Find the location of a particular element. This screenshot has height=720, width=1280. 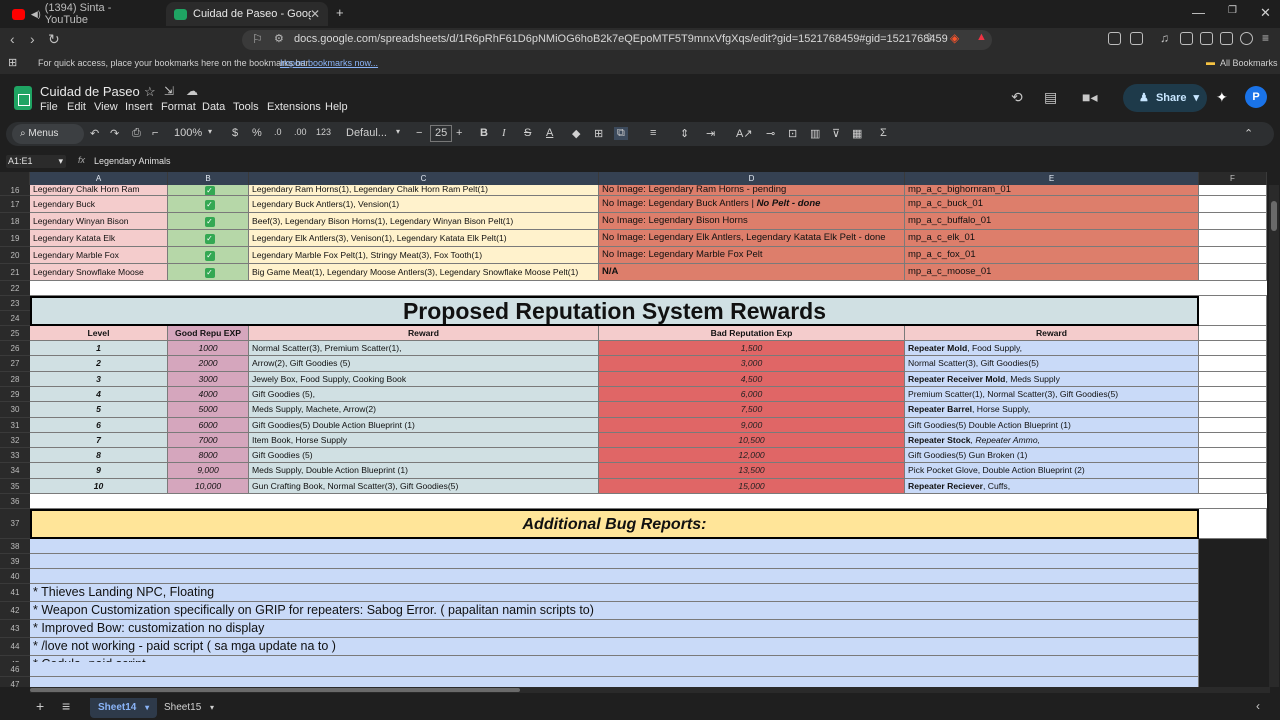

history-icon: ⟲ is located at coordinates (1017, 97).